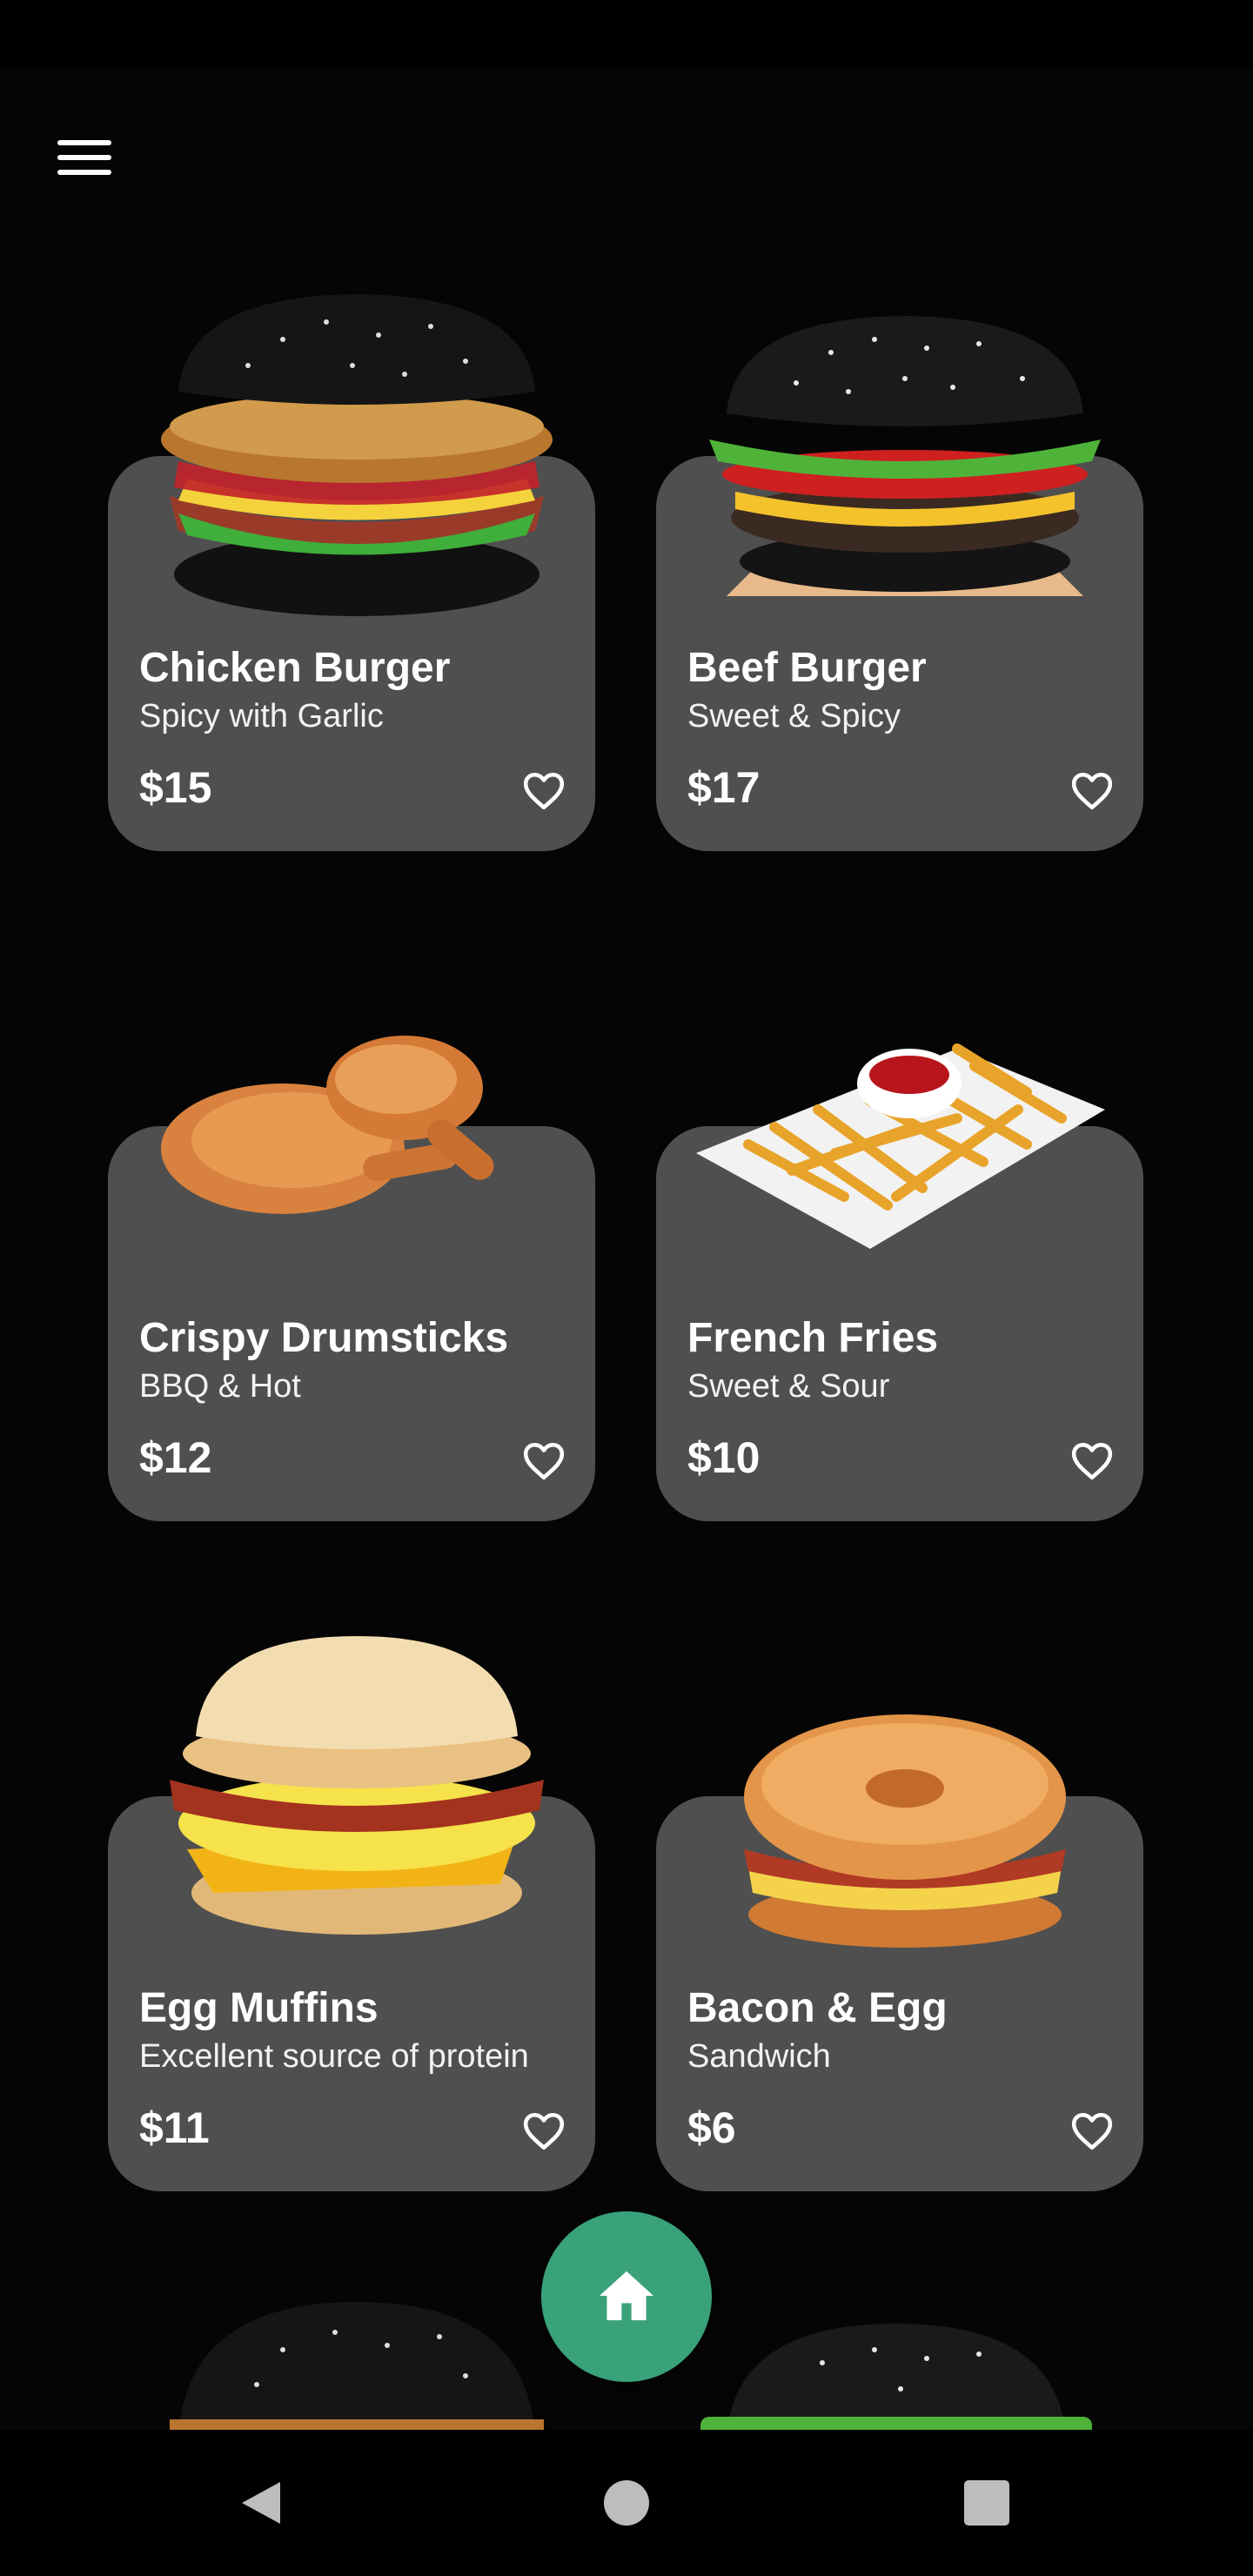  I want to click on product-price: $10, so click(724, 1457).